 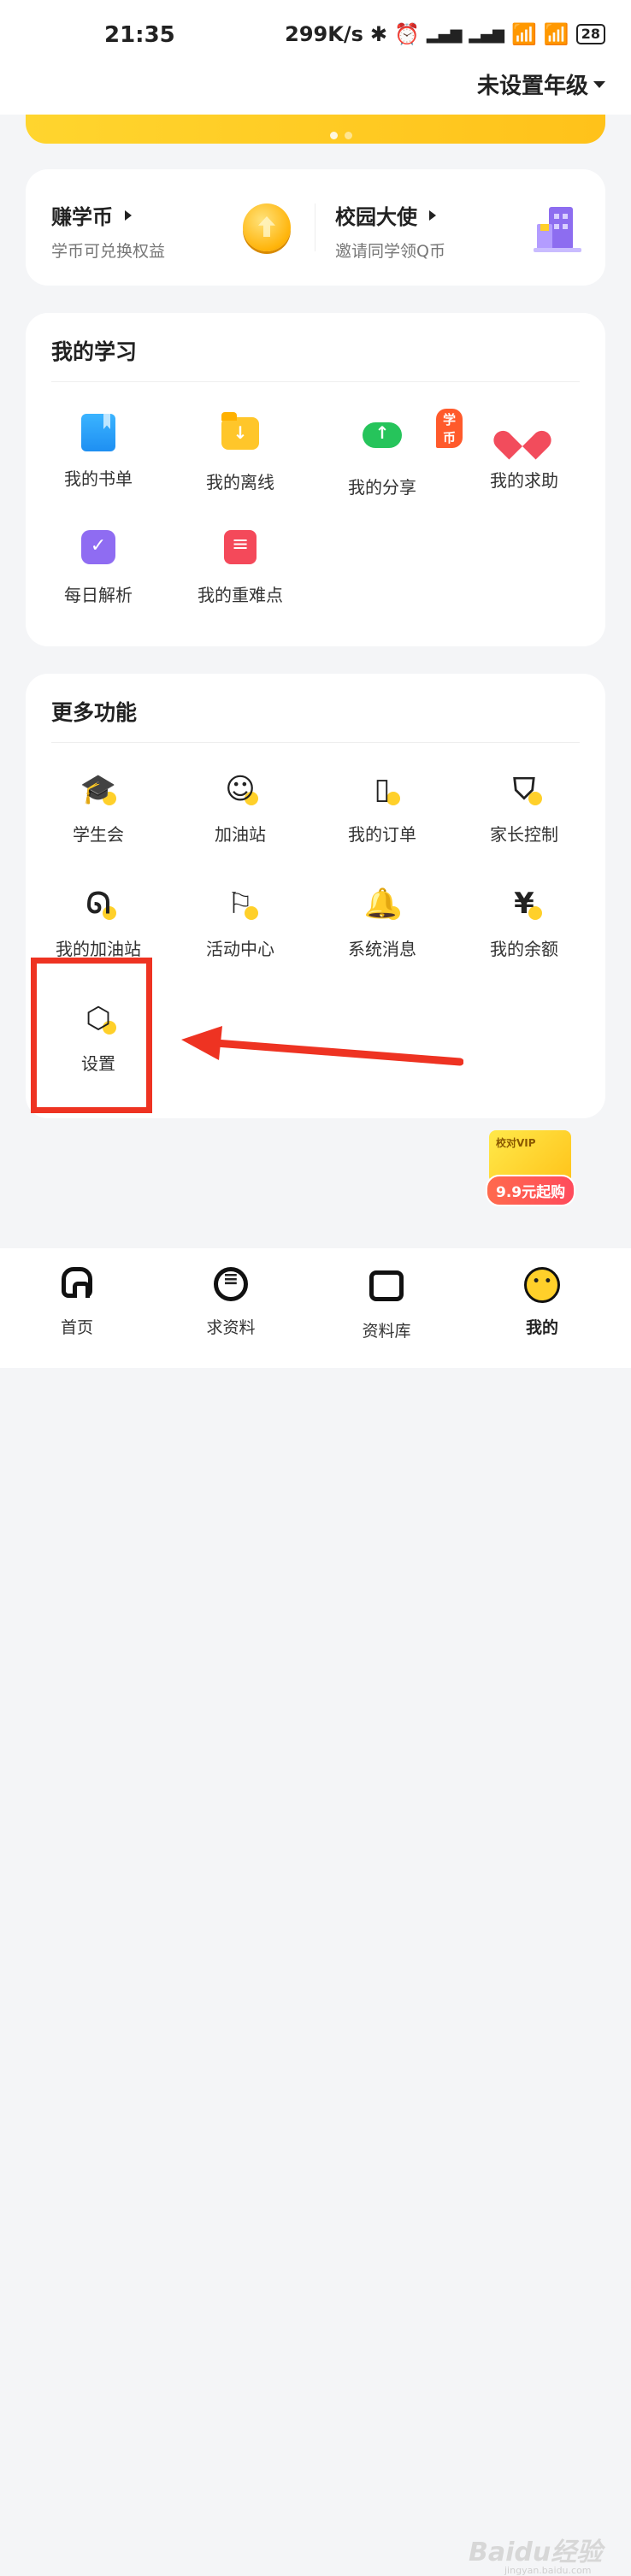 What do you see at coordinates (524, 807) in the screenshot?
I see `grid-item-parental-control: ⛉ 家长控制` at bounding box center [524, 807].